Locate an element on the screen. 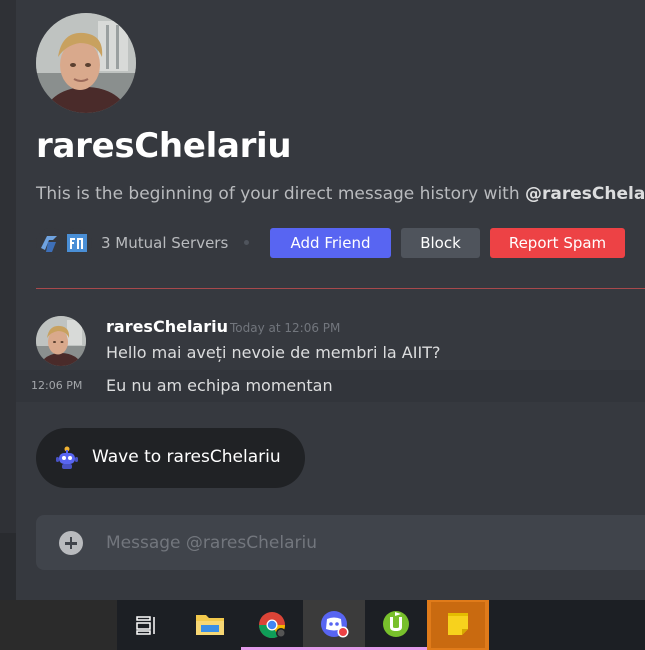 The image size is (645, 650). message-timestamp: 12:06 PM is located at coordinates (57, 385).